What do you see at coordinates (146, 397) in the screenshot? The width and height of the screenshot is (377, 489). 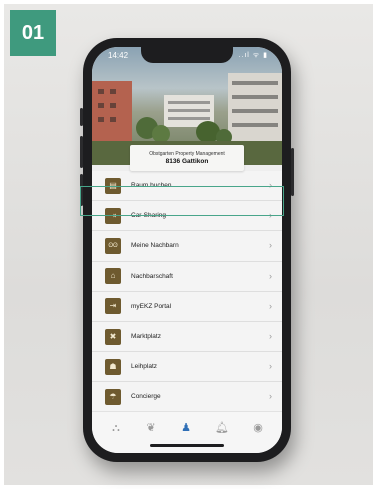 I see `menu-item-label: Concierge` at bounding box center [146, 397].